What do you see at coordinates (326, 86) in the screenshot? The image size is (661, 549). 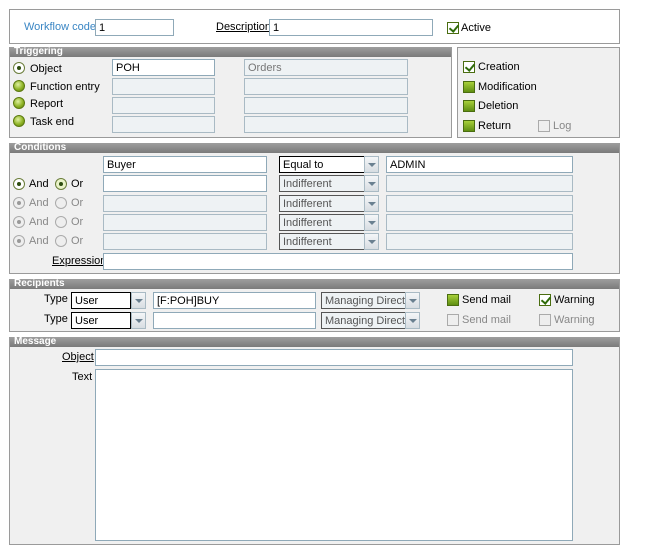 I see `trigger-function-description` at bounding box center [326, 86].